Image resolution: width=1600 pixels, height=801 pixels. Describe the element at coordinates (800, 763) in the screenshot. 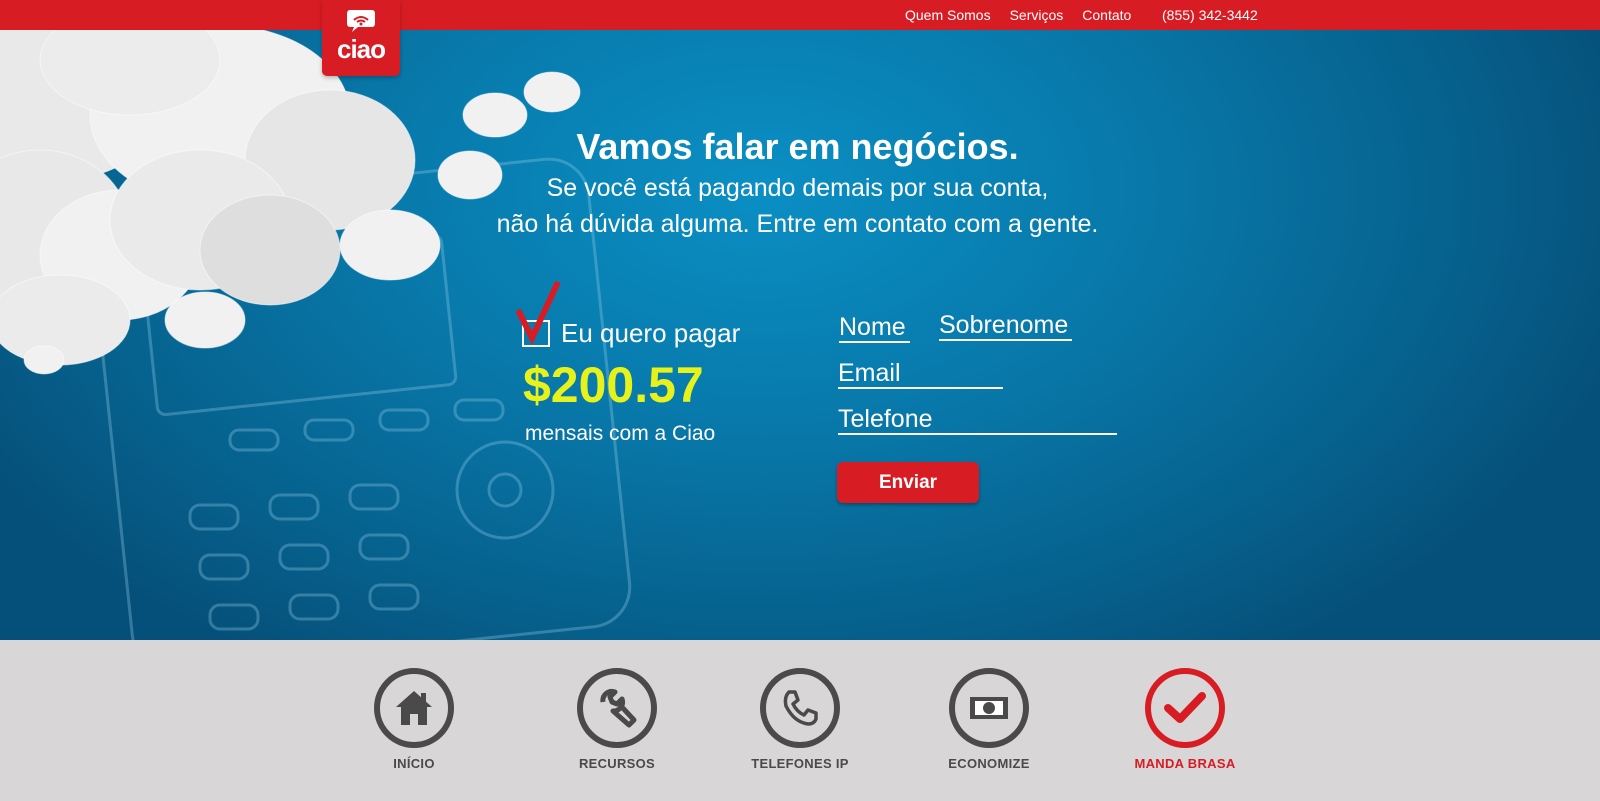

I see `bottom-nav-label: TELEFONES IP` at that location.